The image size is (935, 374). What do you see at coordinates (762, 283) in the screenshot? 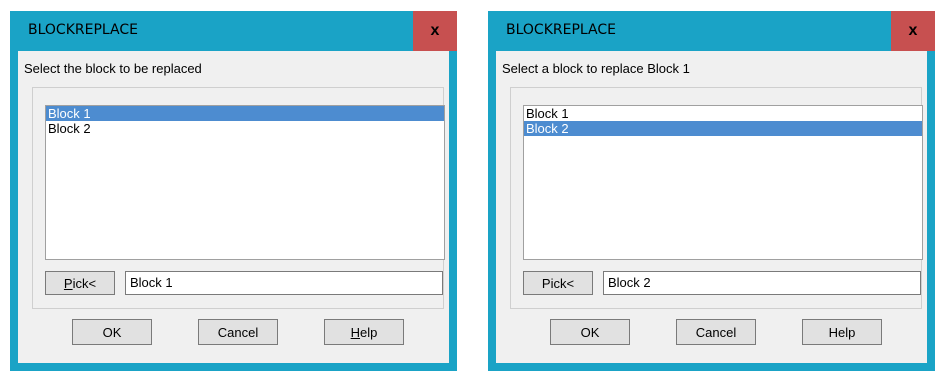
I see `block-name-field: Block 2` at bounding box center [762, 283].